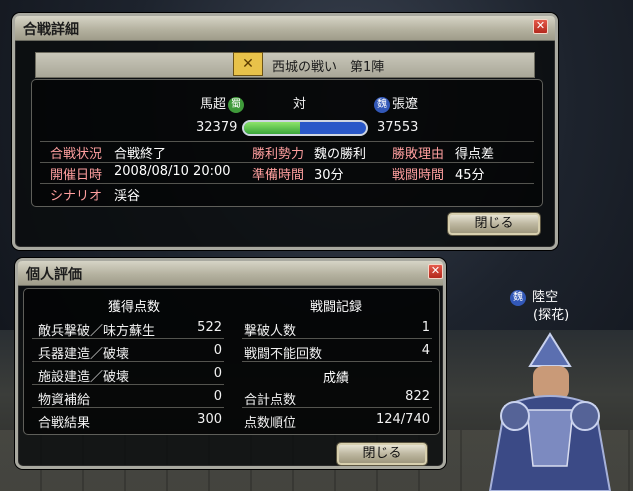  Describe the element at coordinates (270, 423) in the screenshot. I see `row-label: 点数順位` at that location.